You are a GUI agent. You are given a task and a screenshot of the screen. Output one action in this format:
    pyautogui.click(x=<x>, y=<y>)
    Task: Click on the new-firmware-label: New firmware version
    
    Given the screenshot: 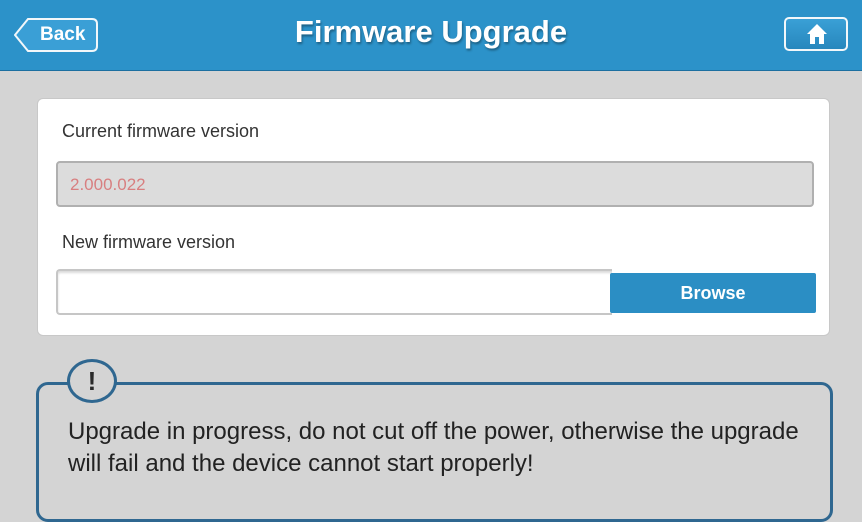 What is the action you would take?
    pyautogui.click(x=149, y=242)
    